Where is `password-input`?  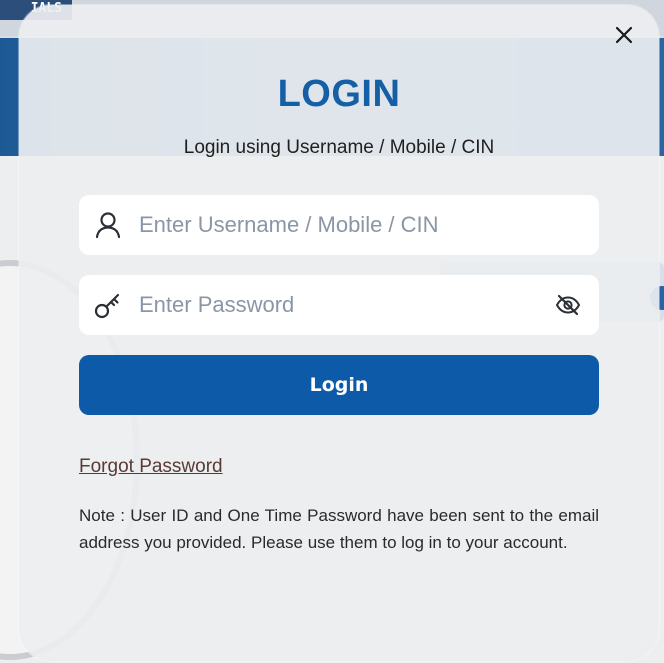 password-input is located at coordinates (339, 305).